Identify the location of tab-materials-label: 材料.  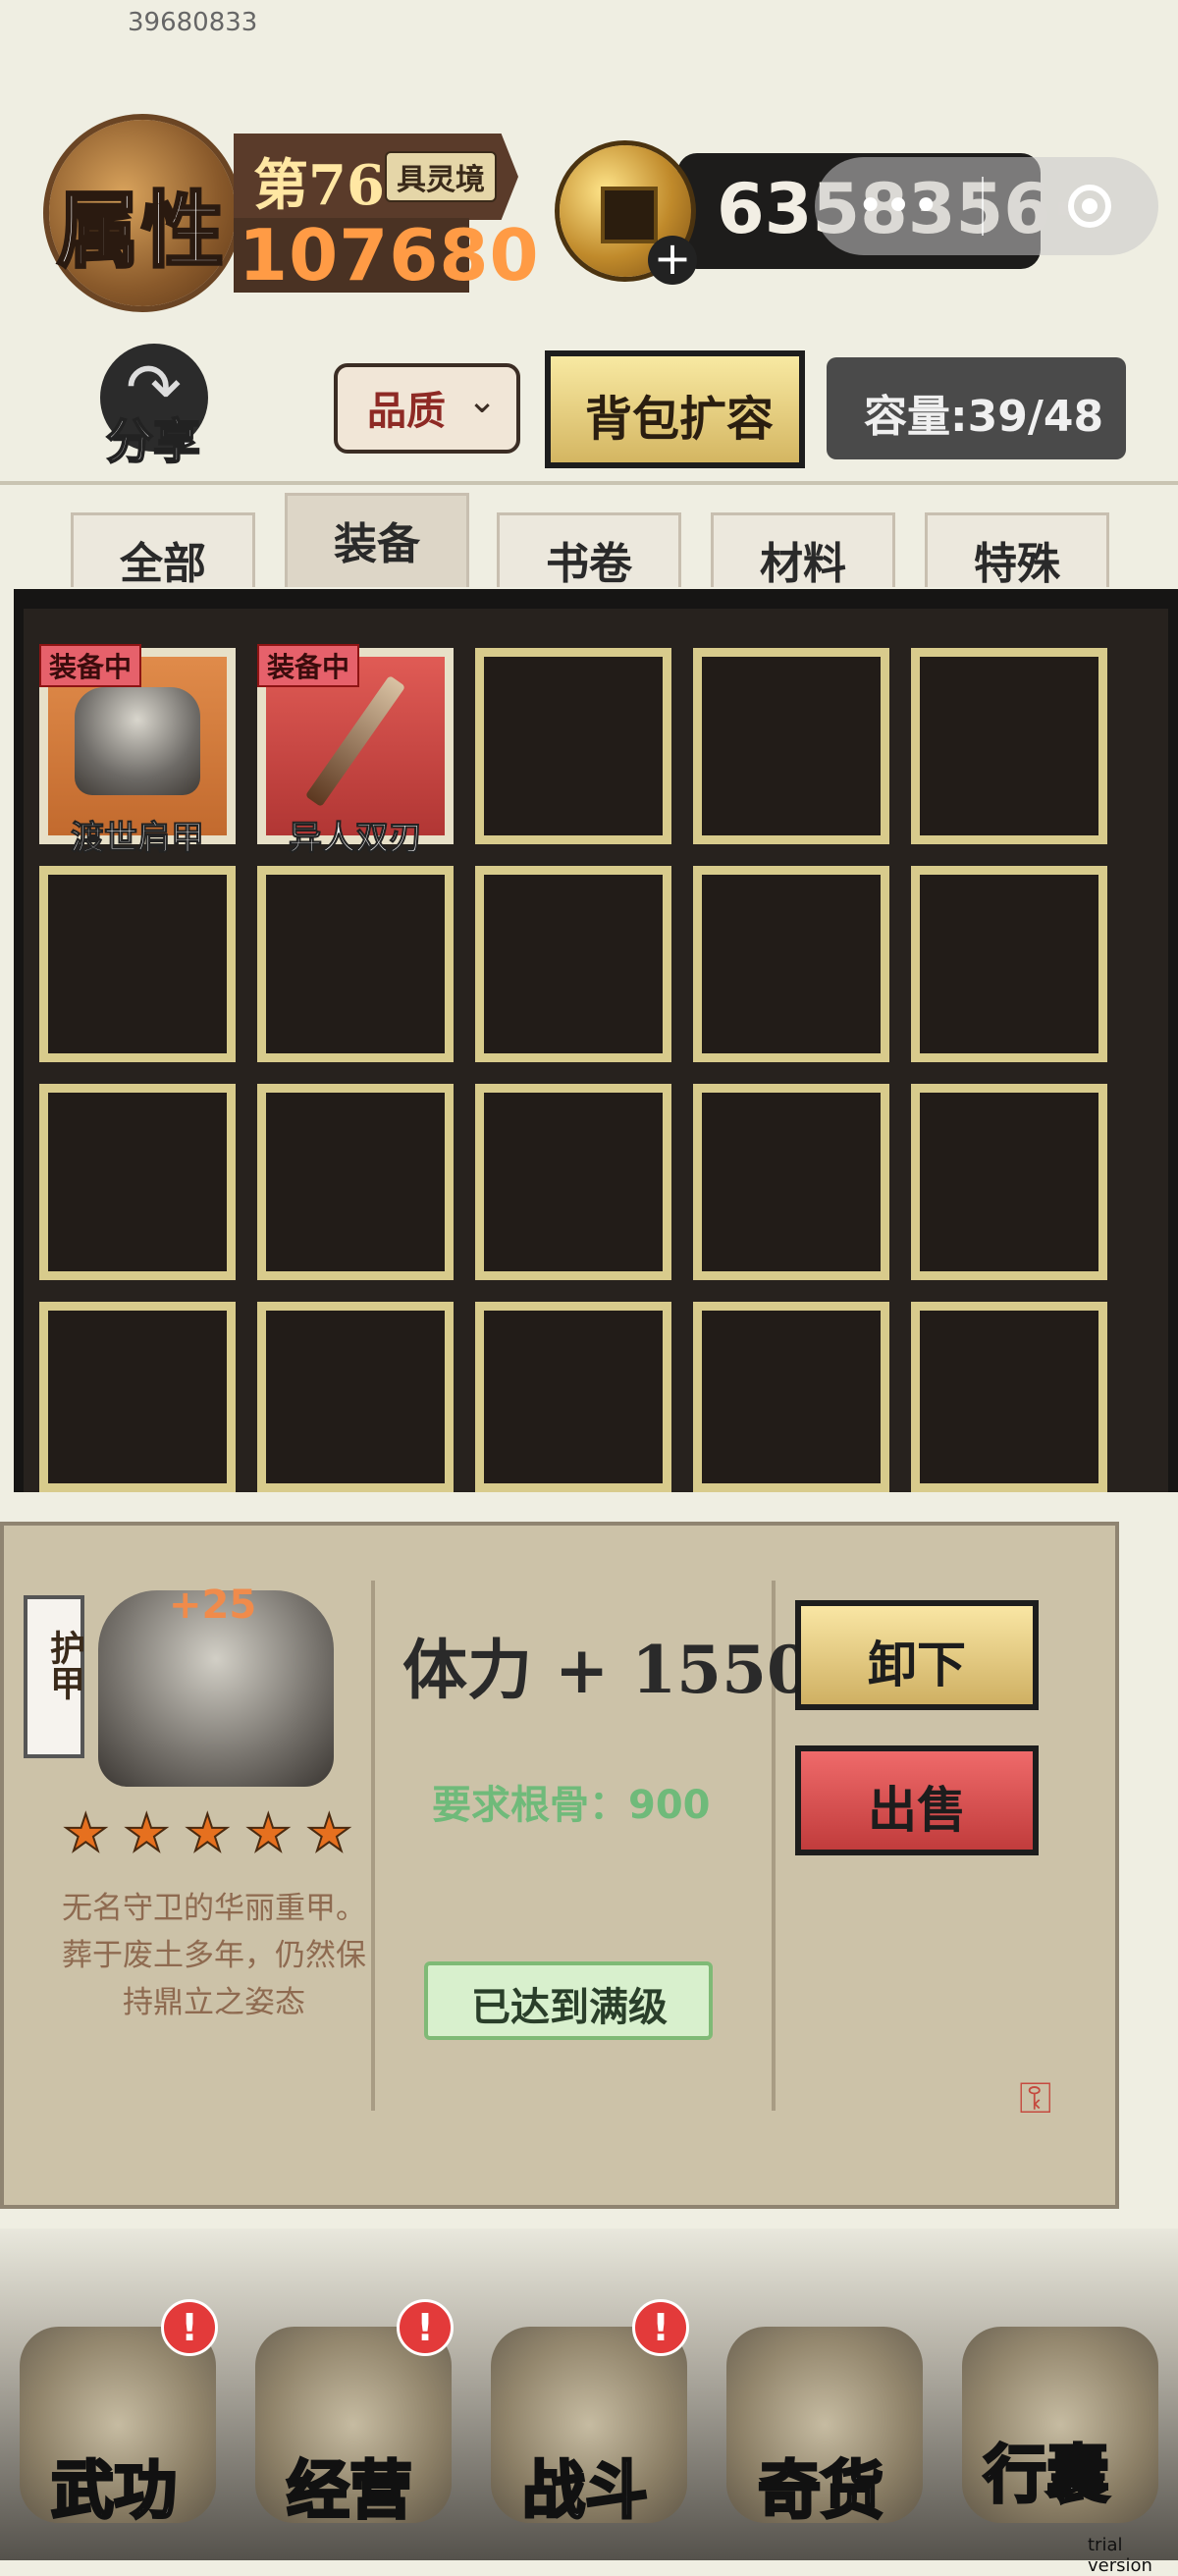
(803, 559).